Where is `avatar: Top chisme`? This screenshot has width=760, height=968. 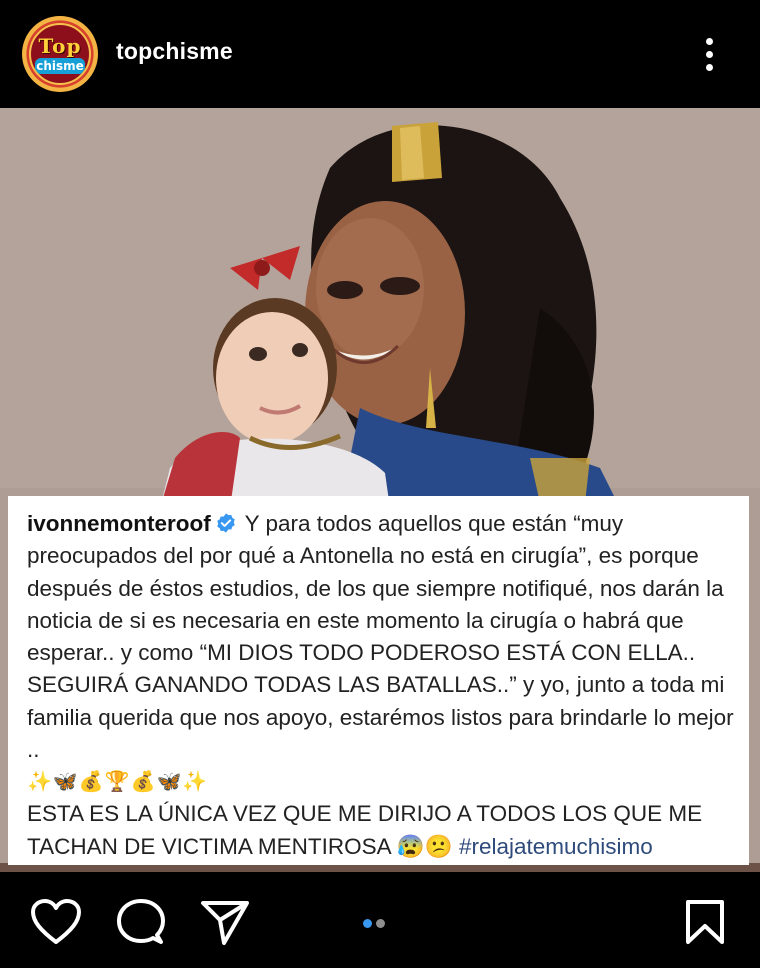 avatar: Top chisme is located at coordinates (60, 54).